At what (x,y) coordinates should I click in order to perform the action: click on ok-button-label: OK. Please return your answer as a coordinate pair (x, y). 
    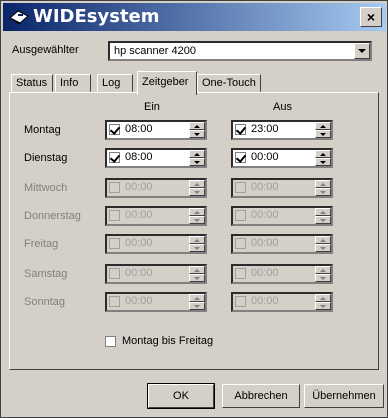
    Looking at the image, I should click on (181, 396).